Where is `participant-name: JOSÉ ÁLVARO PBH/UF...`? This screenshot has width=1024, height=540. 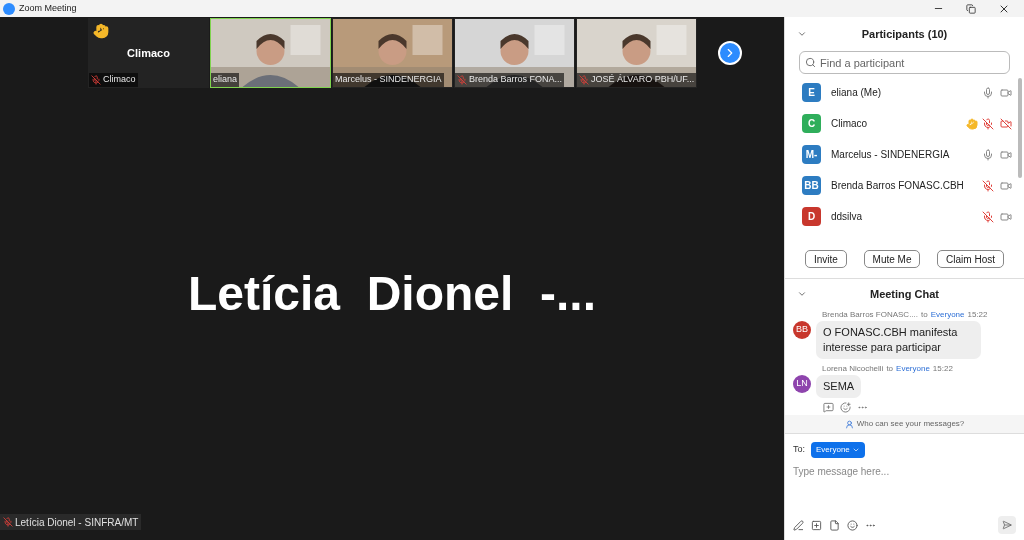
participant-name: JOSÉ ÁLVARO PBH/UF... is located at coordinates (643, 80).